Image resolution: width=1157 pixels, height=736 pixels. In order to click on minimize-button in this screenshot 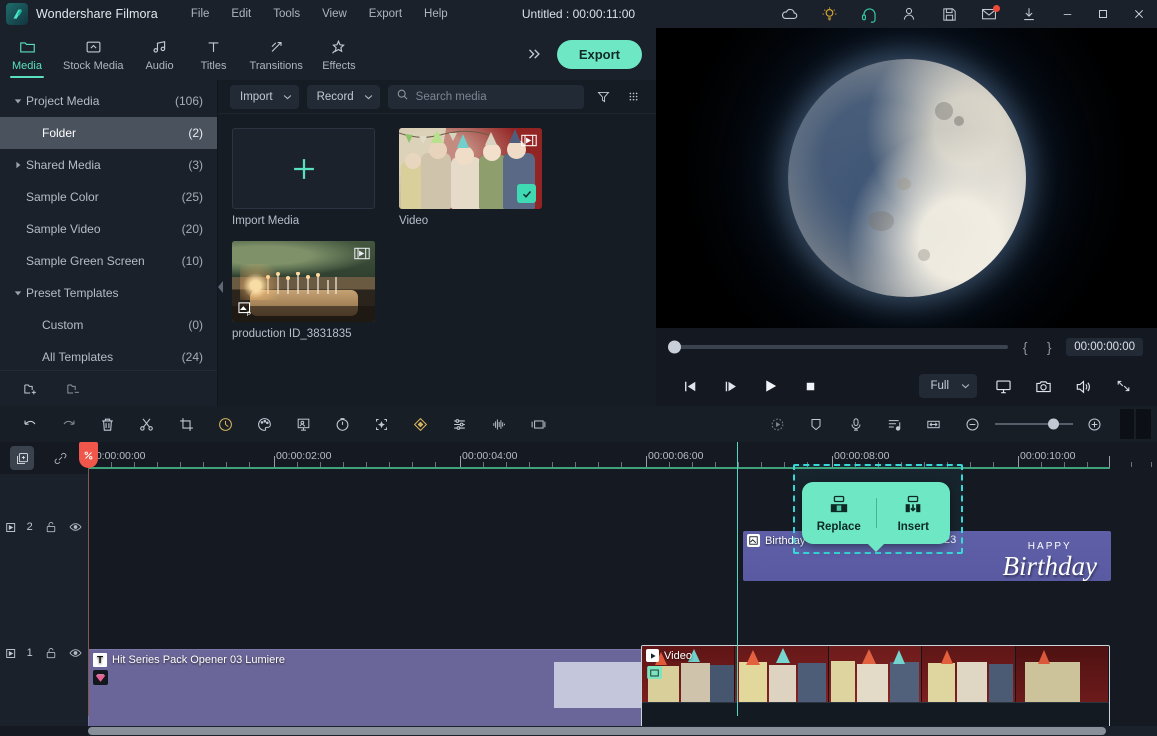, I will do `click(1067, 14)`.